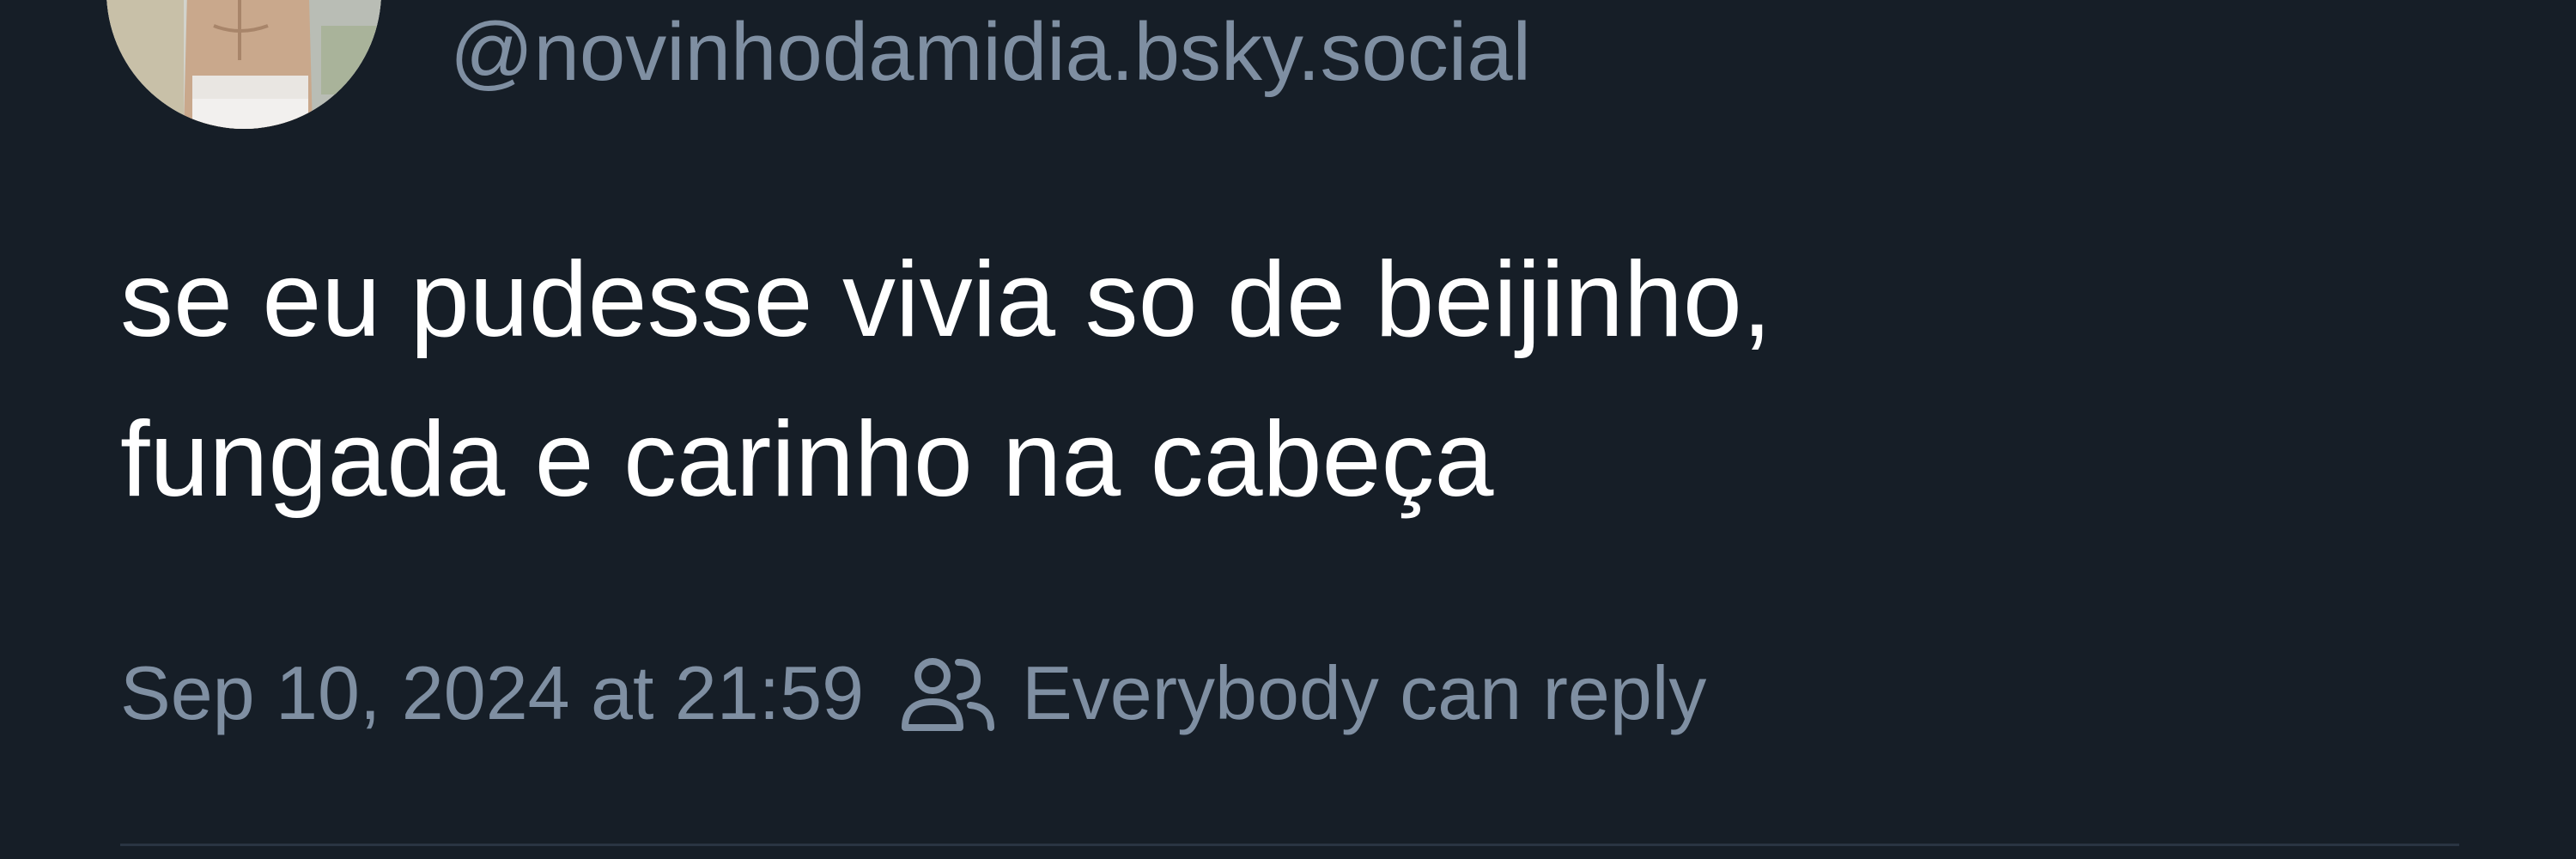  I want to click on avatar-photo-icon, so click(243, 64).